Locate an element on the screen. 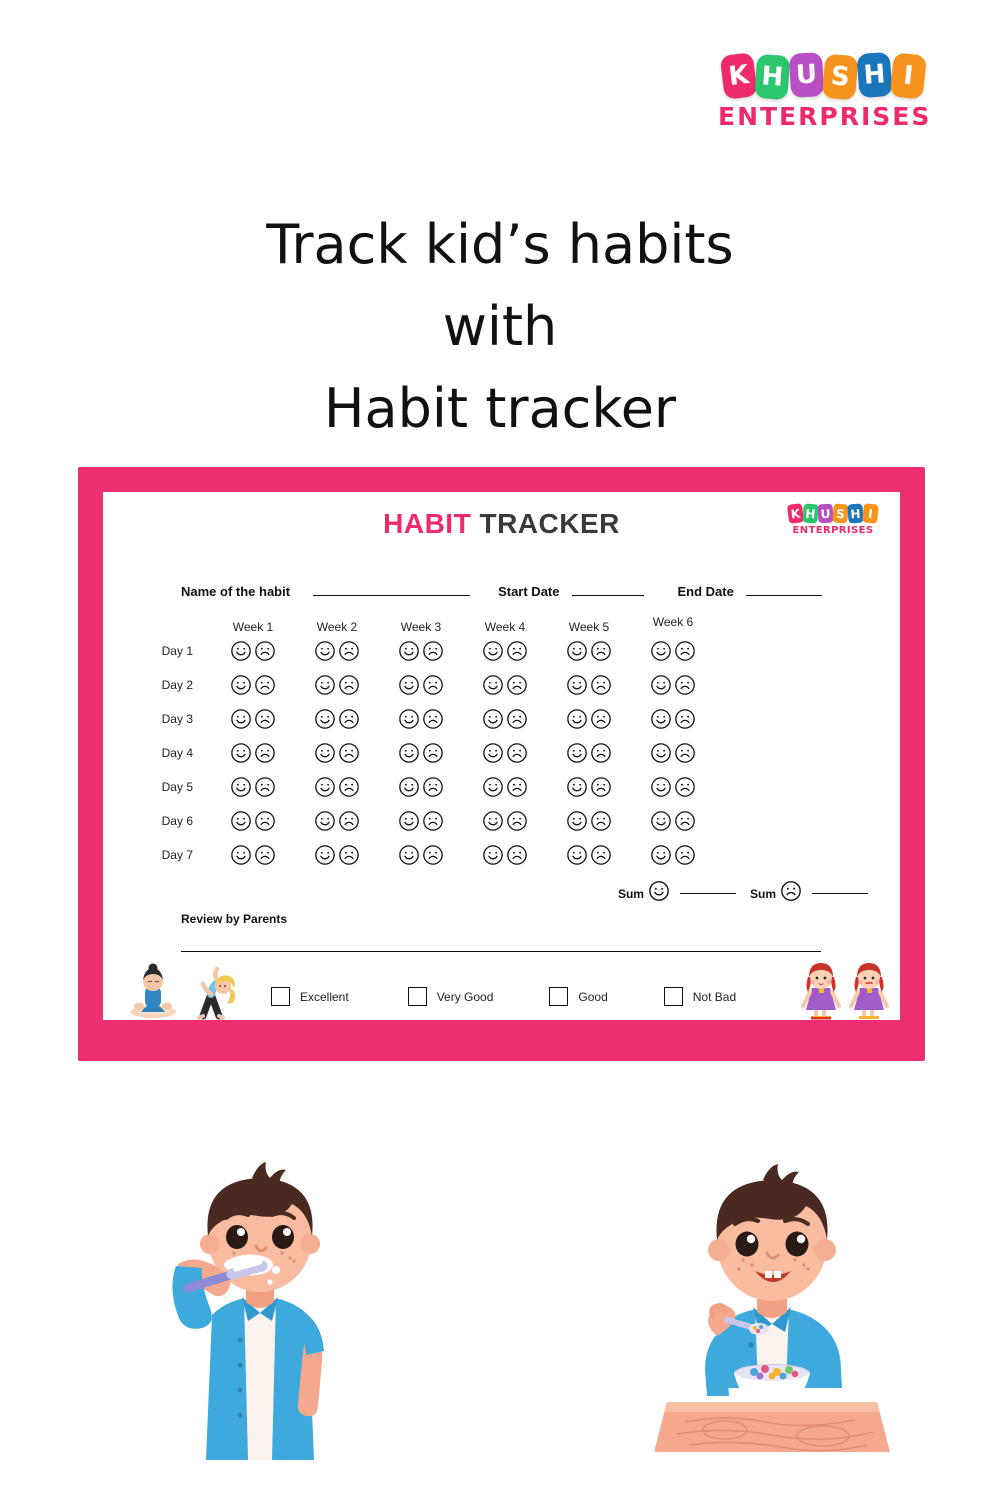 The height and width of the screenshot is (1500, 1000). day-label: Day 3 is located at coordinates (177, 719).